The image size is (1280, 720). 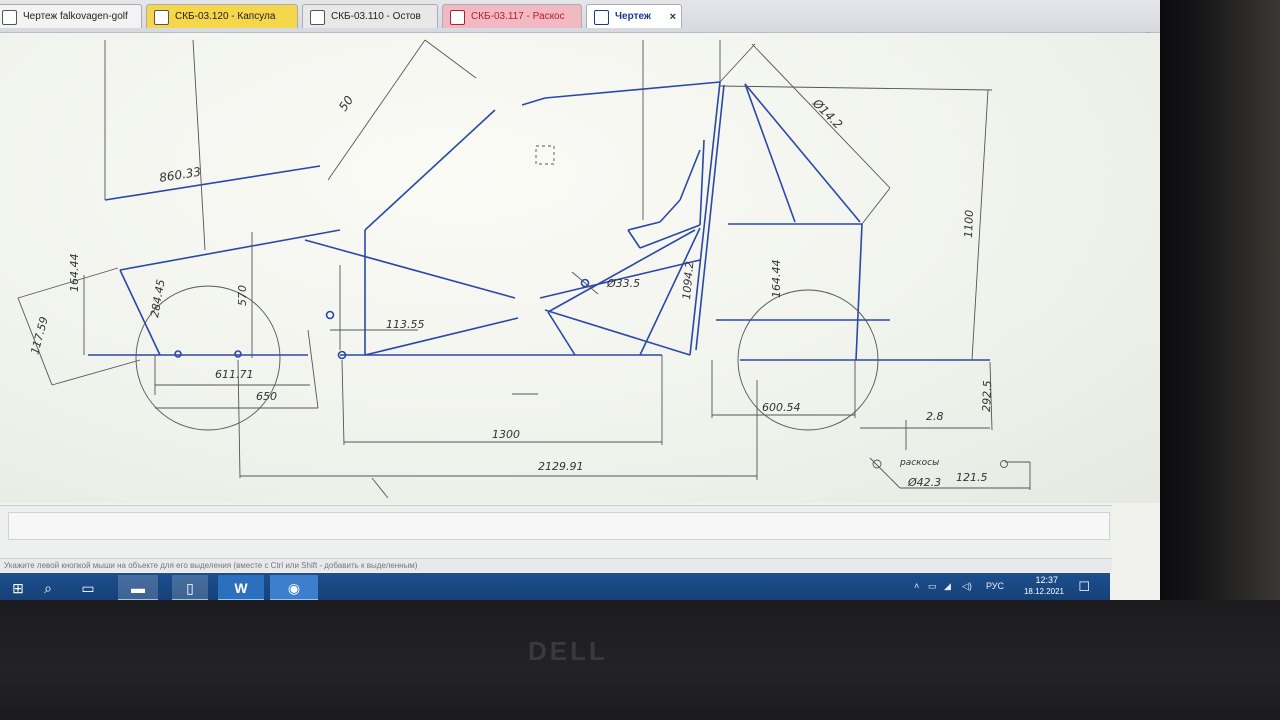 I want to click on dim-164-right: 164.44, so click(x=776, y=279).